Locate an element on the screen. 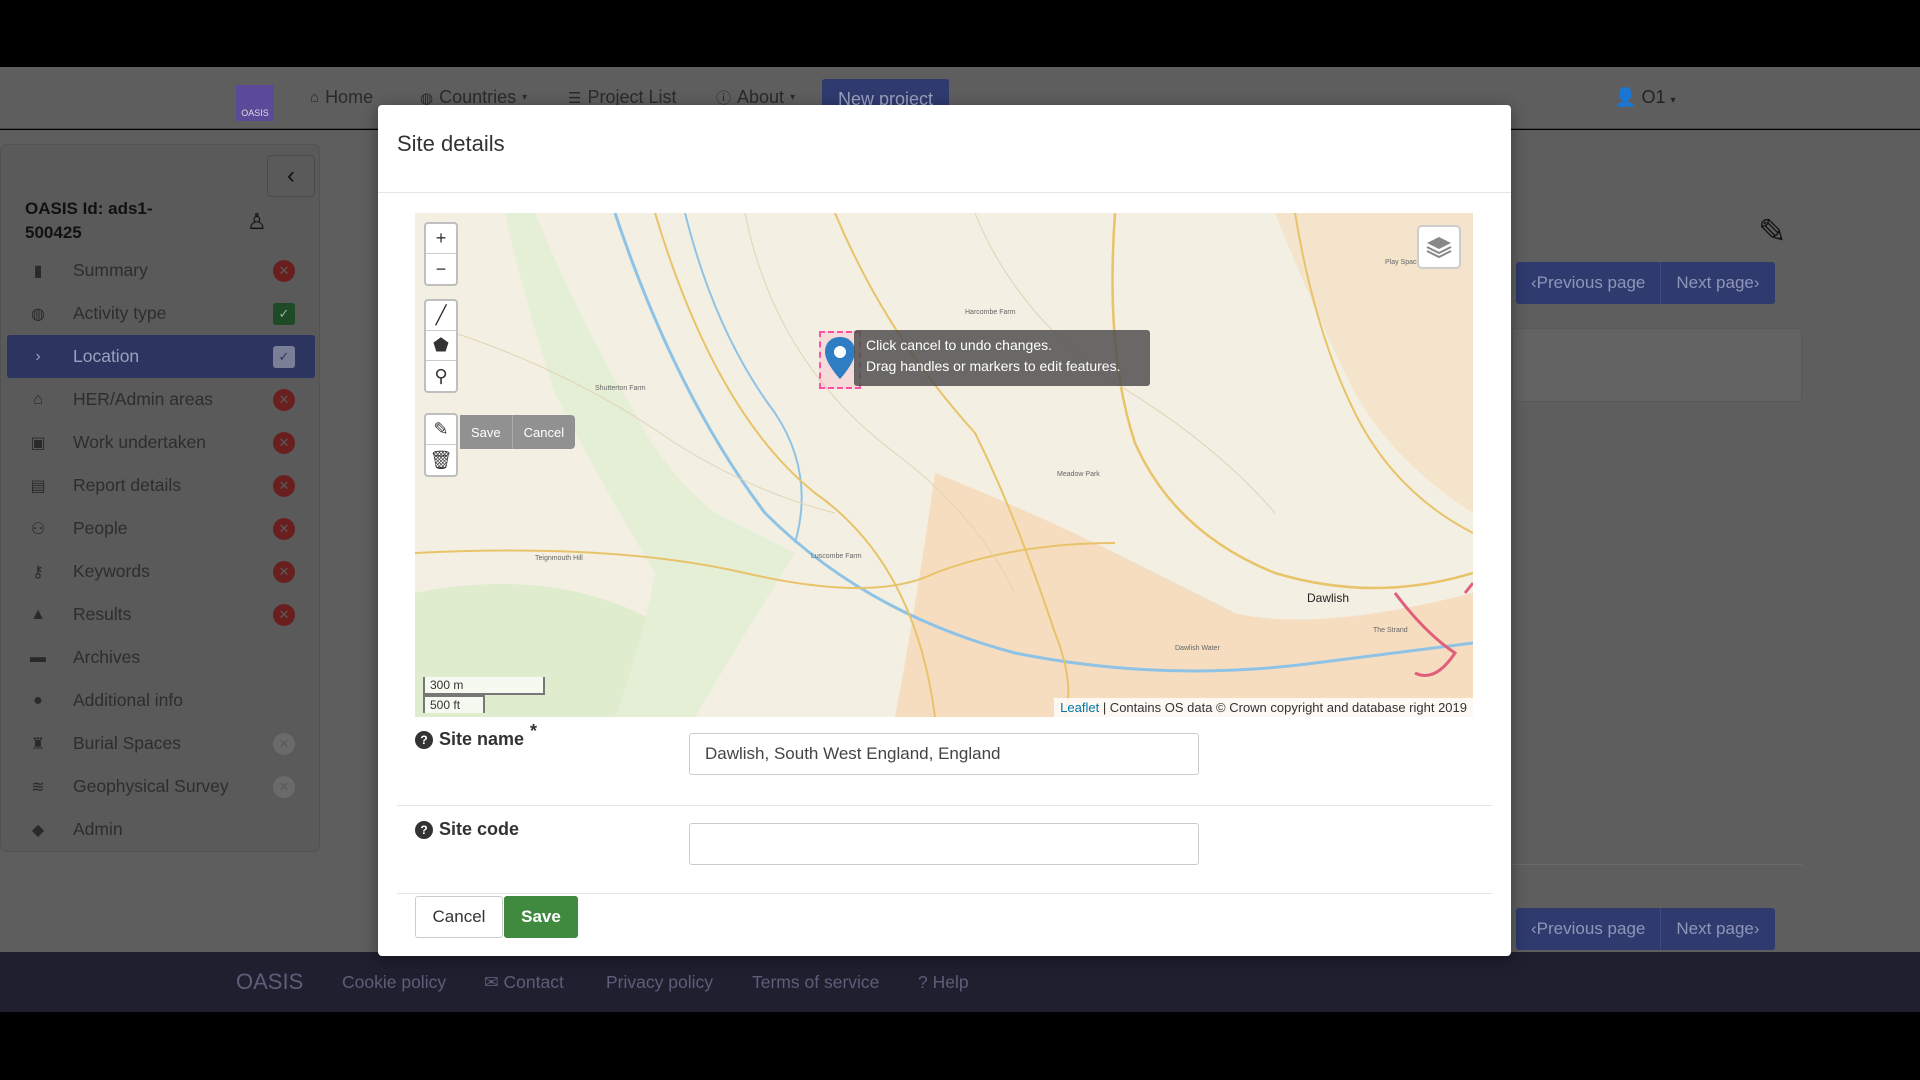  zoom-in-button: + is located at coordinates (441, 239).